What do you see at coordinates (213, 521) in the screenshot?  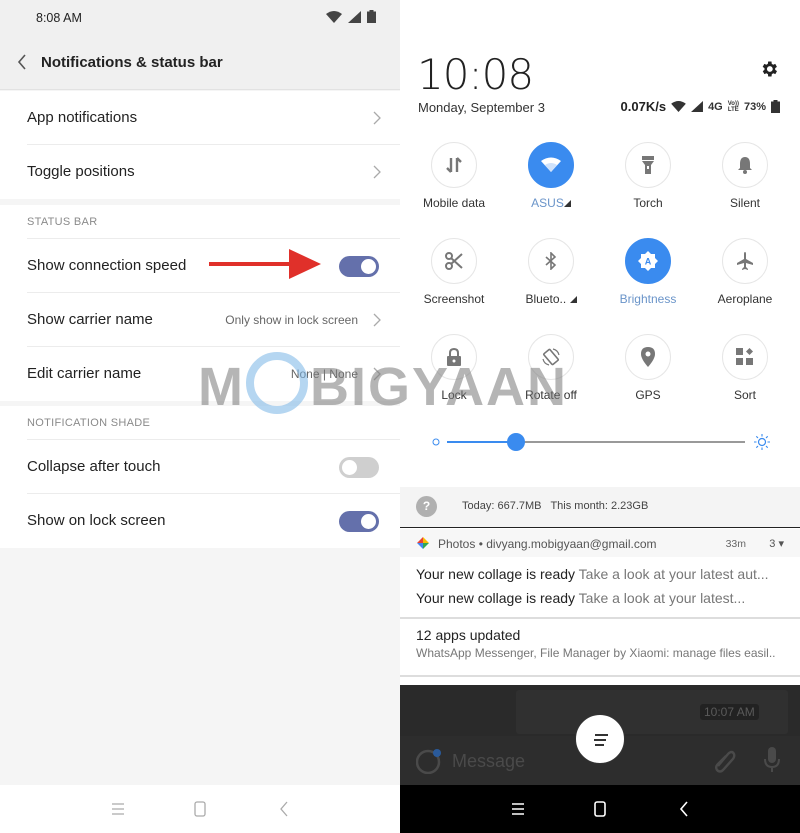 I see `show-on-lock-screen-item: Show on lock screen` at bounding box center [213, 521].